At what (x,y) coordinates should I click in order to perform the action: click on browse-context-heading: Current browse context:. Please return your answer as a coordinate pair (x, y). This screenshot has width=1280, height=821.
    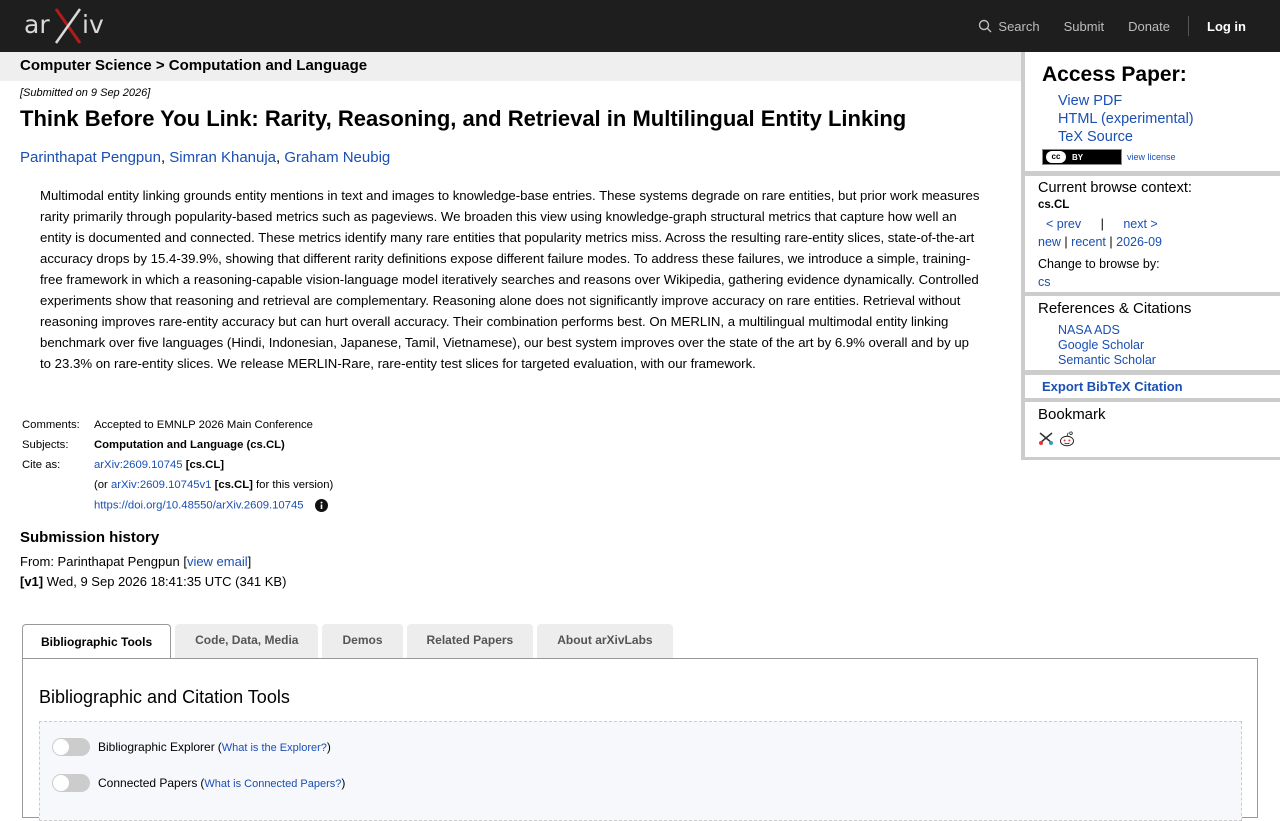
    Looking at the image, I should click on (1115, 188).